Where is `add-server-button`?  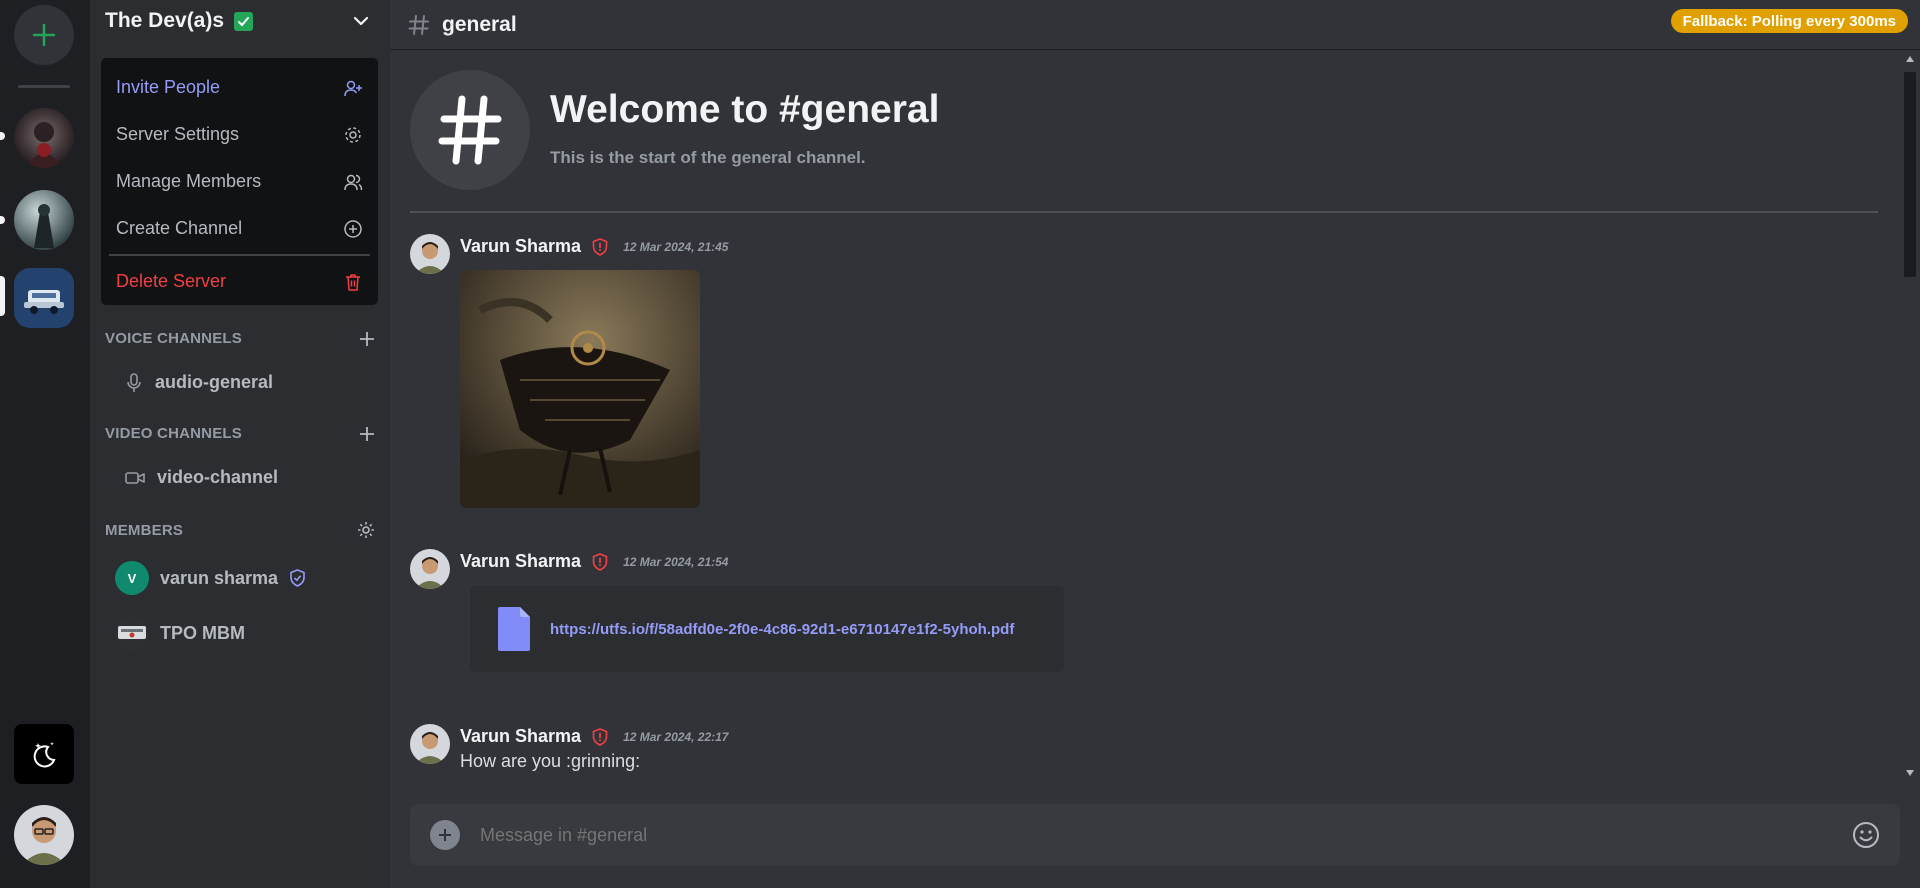
add-server-button is located at coordinates (44, 35).